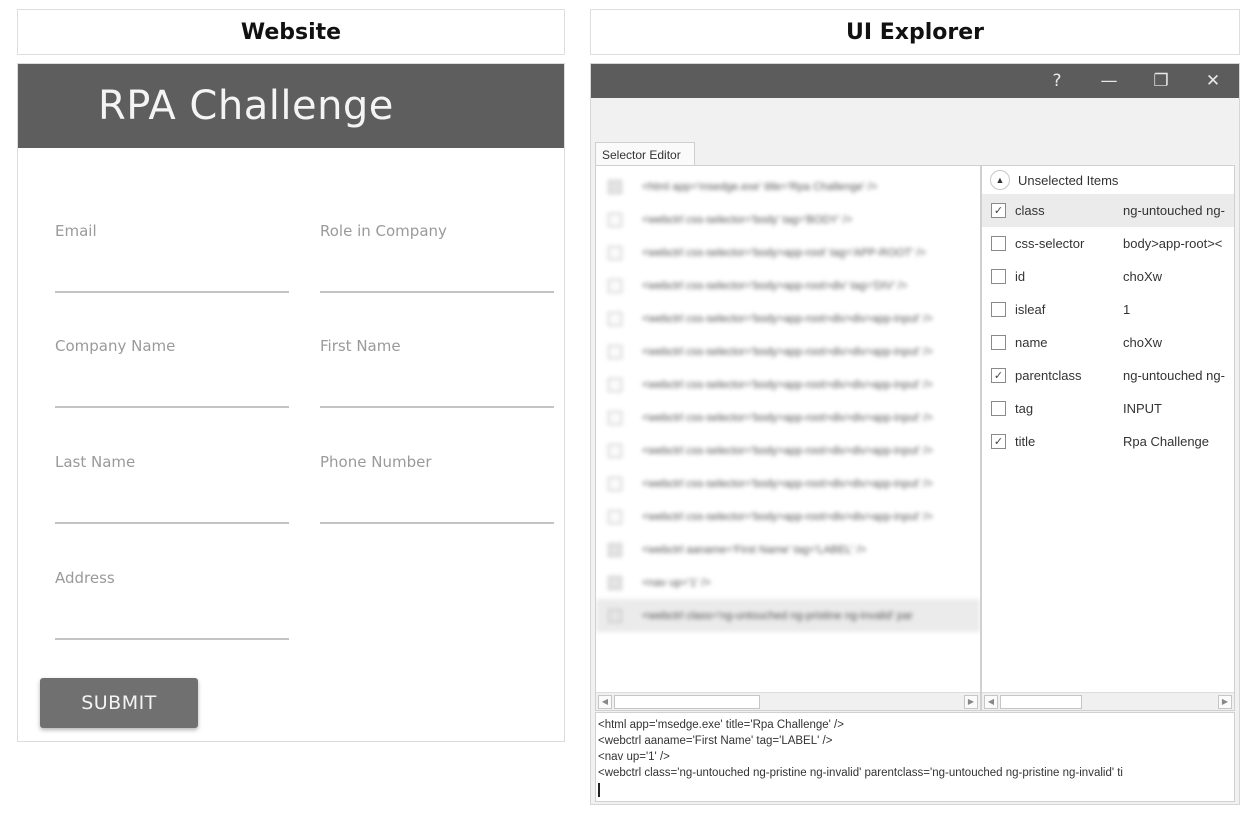 The width and height of the screenshot is (1250, 823). What do you see at coordinates (915, 32) in the screenshot?
I see `ui-explorer-caption: UI Explorer` at bounding box center [915, 32].